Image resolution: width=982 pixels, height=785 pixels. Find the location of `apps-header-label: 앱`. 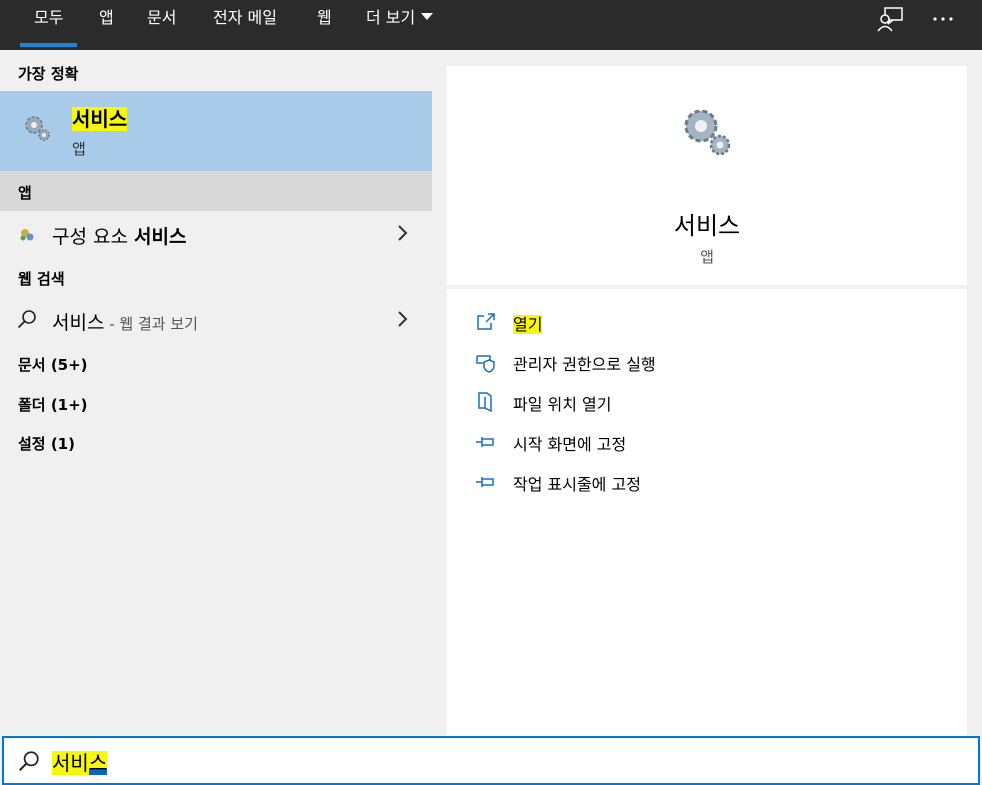

apps-header-label: 앱 is located at coordinates (25, 193).